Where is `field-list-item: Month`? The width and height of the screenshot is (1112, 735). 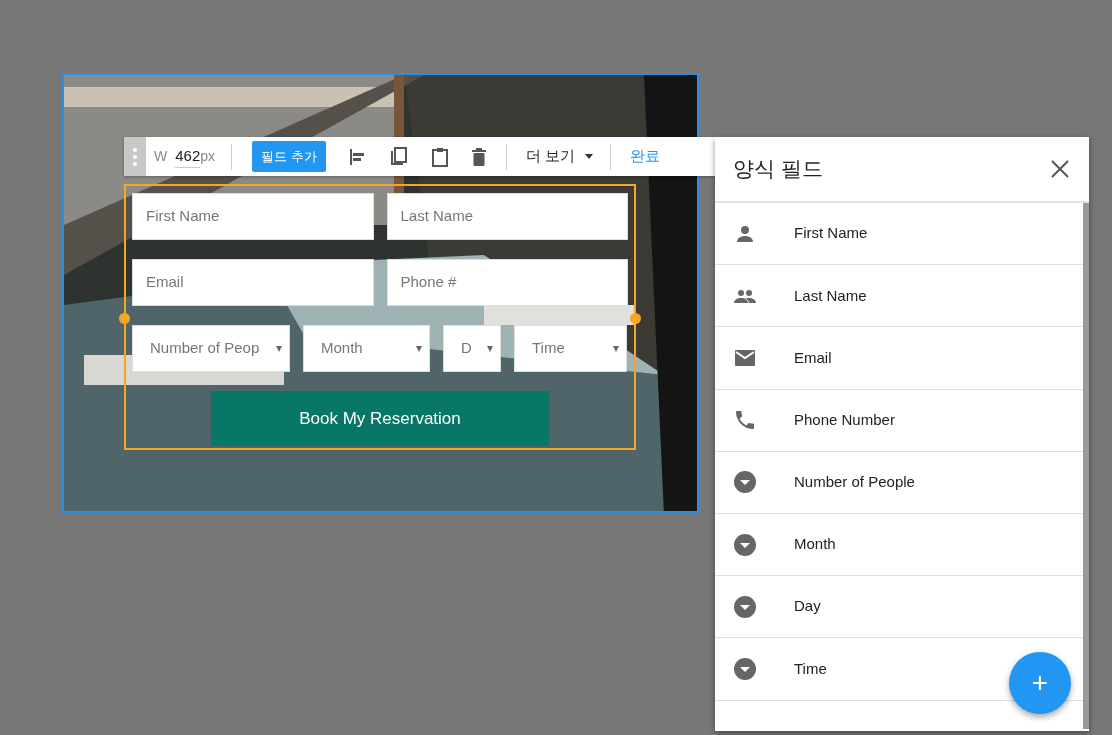
field-list-item: Month is located at coordinates (815, 544).